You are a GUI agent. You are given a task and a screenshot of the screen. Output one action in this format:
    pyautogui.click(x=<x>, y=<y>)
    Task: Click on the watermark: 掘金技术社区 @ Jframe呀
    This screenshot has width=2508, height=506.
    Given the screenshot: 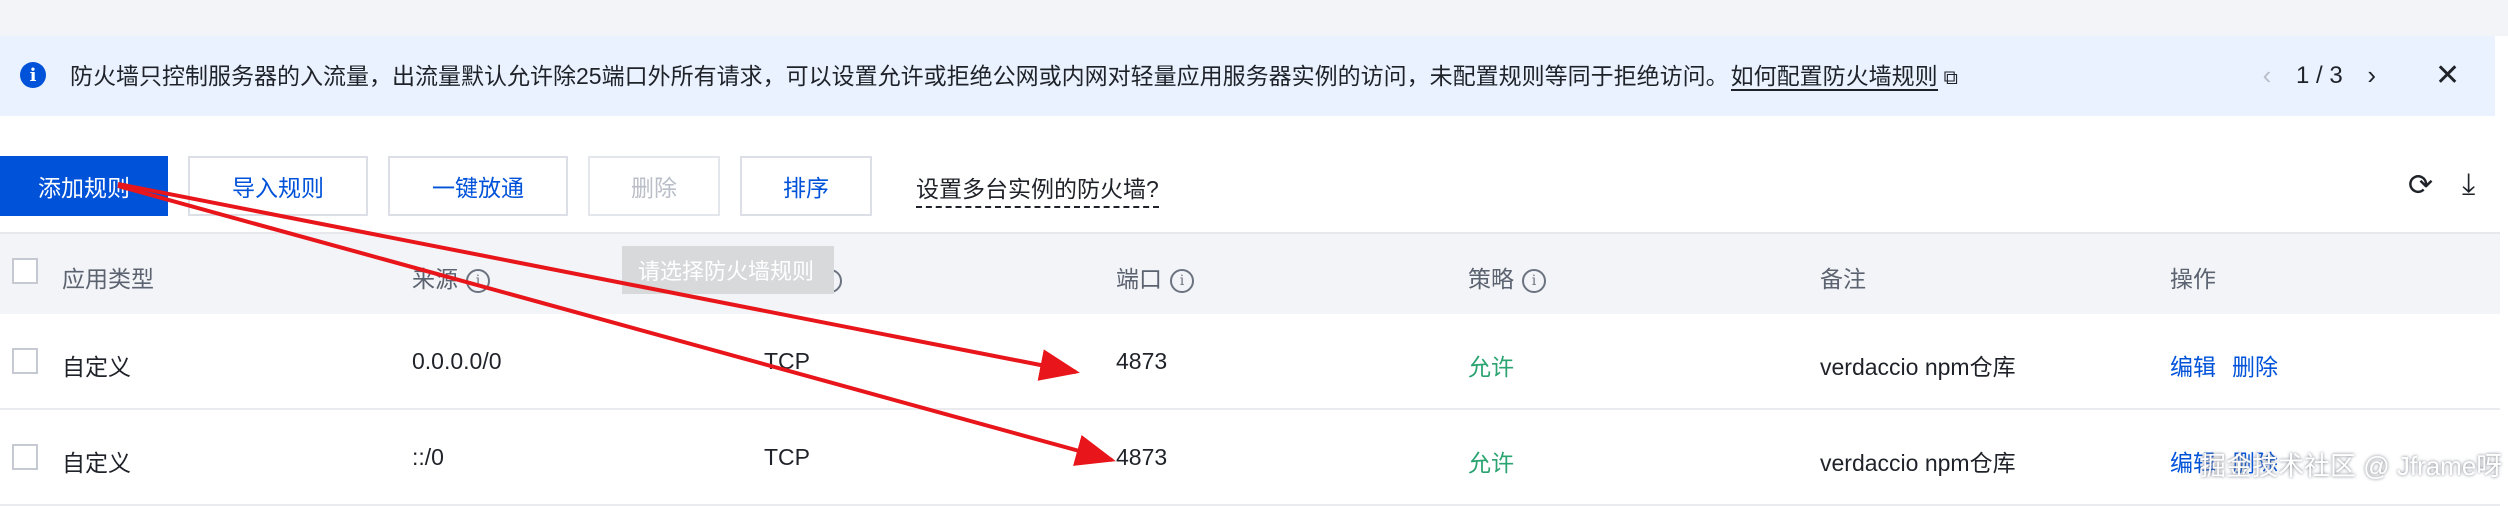 What is the action you would take?
    pyautogui.click(x=2351, y=466)
    